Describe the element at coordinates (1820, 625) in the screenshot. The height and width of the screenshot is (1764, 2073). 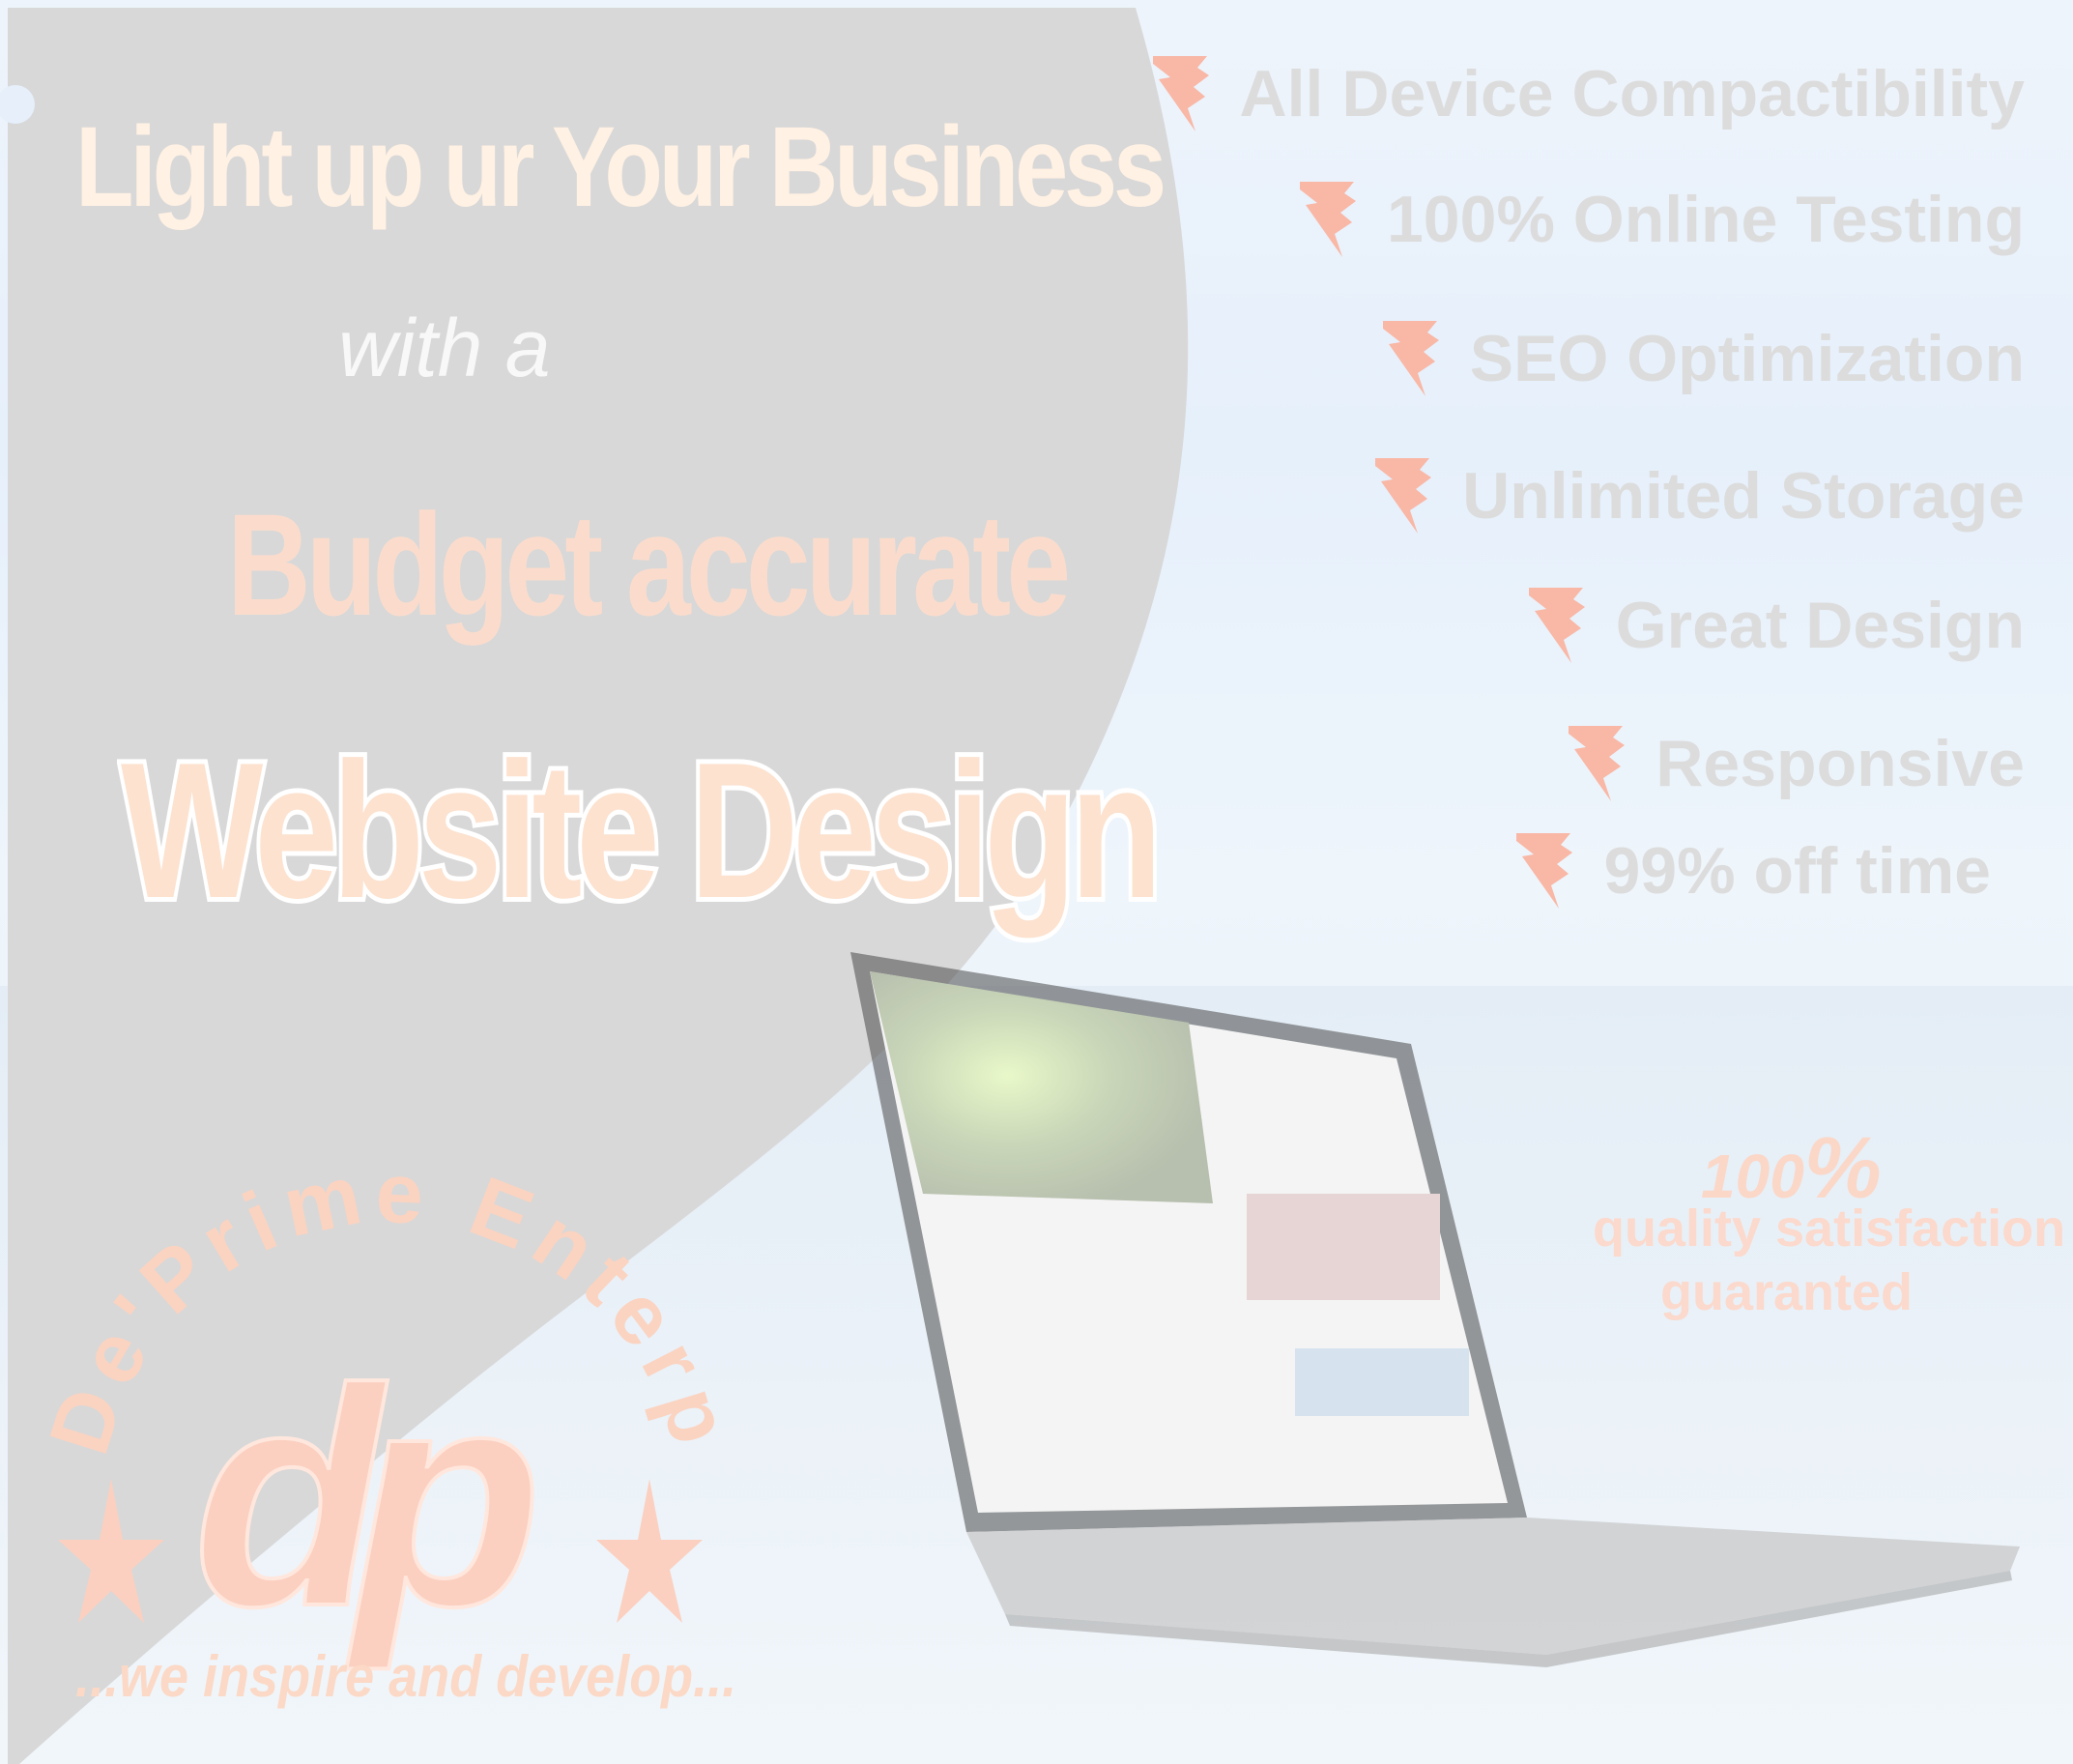
I see `feature-label: Great Design` at that location.